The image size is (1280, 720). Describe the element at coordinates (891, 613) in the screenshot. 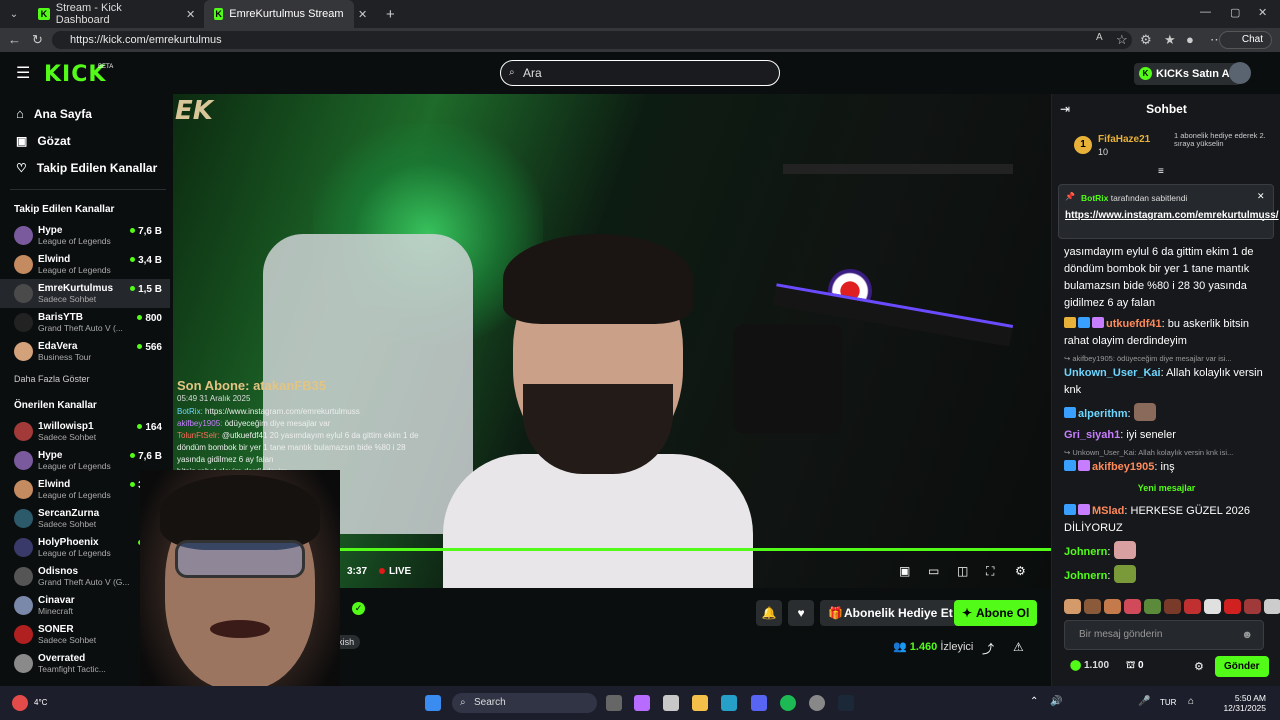

I see `gift-sub-button: 🎁 Abonelik Hediye Et` at that location.